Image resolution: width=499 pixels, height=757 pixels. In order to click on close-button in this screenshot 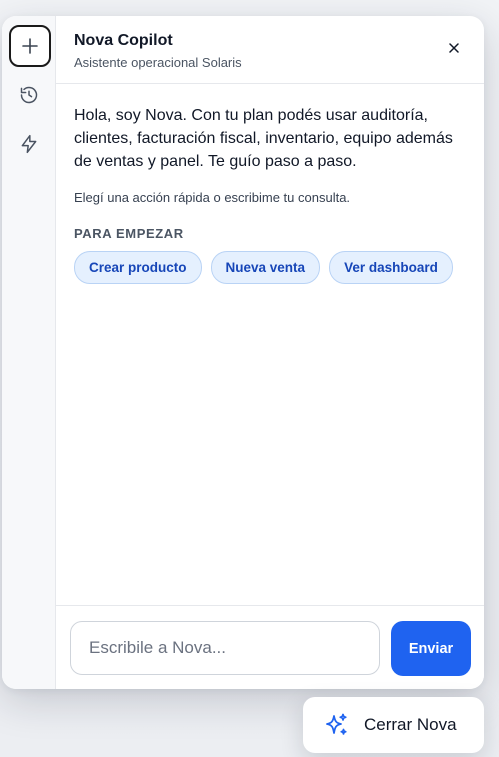, I will do `click(454, 48)`.